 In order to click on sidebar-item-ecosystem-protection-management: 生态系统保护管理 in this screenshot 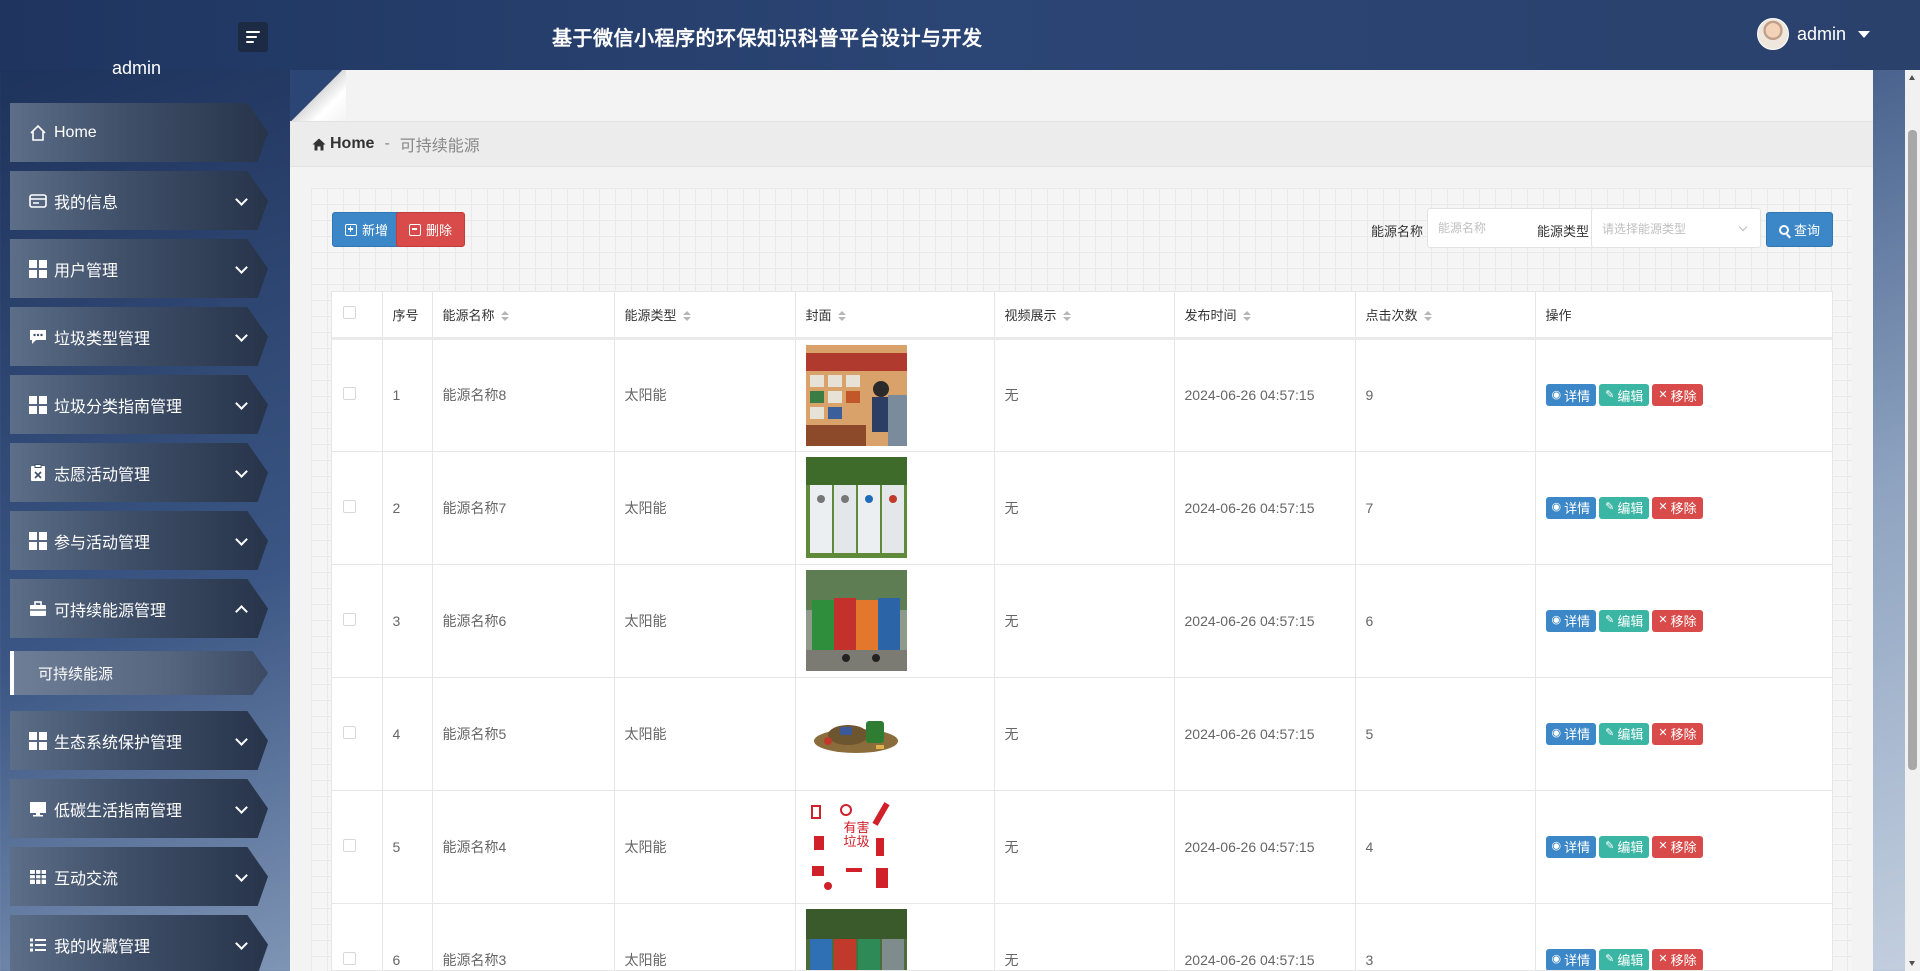, I will do `click(139, 740)`.